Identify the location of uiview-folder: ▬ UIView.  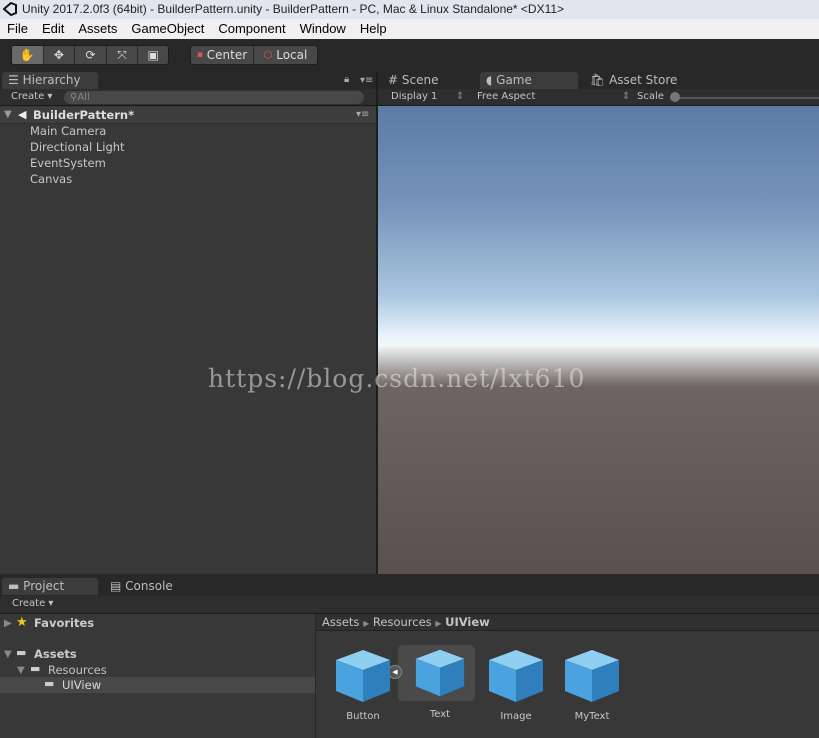
(157, 685).